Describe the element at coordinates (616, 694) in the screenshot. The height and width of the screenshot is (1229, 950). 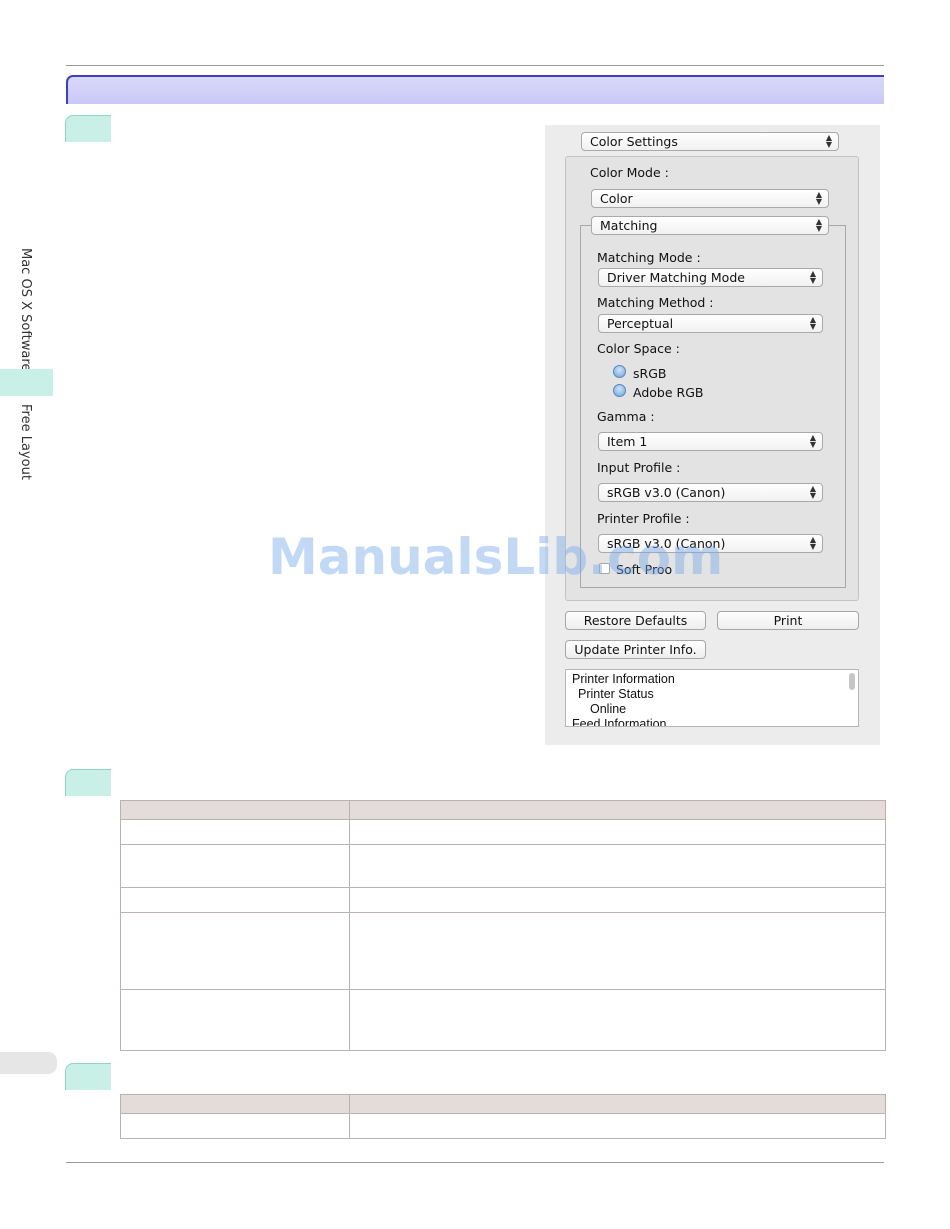
I see `info-line: Printer Status` at that location.